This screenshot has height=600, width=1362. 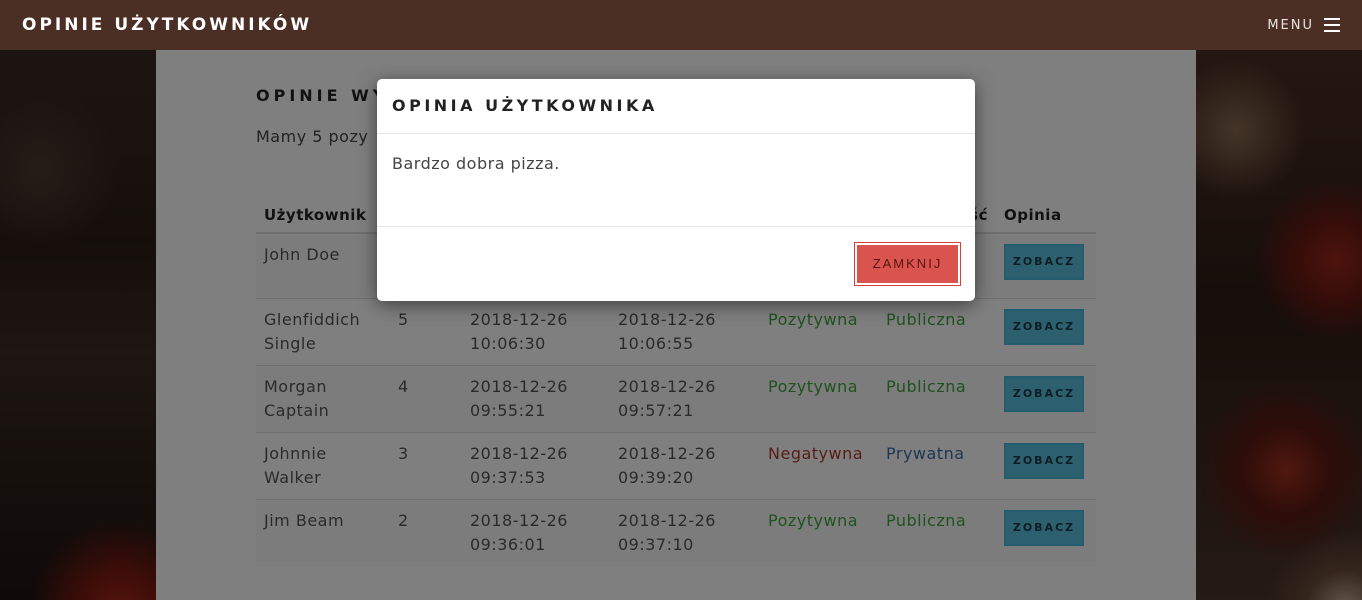 I want to click on close-button: ZAMKNIJ, so click(x=907, y=264).